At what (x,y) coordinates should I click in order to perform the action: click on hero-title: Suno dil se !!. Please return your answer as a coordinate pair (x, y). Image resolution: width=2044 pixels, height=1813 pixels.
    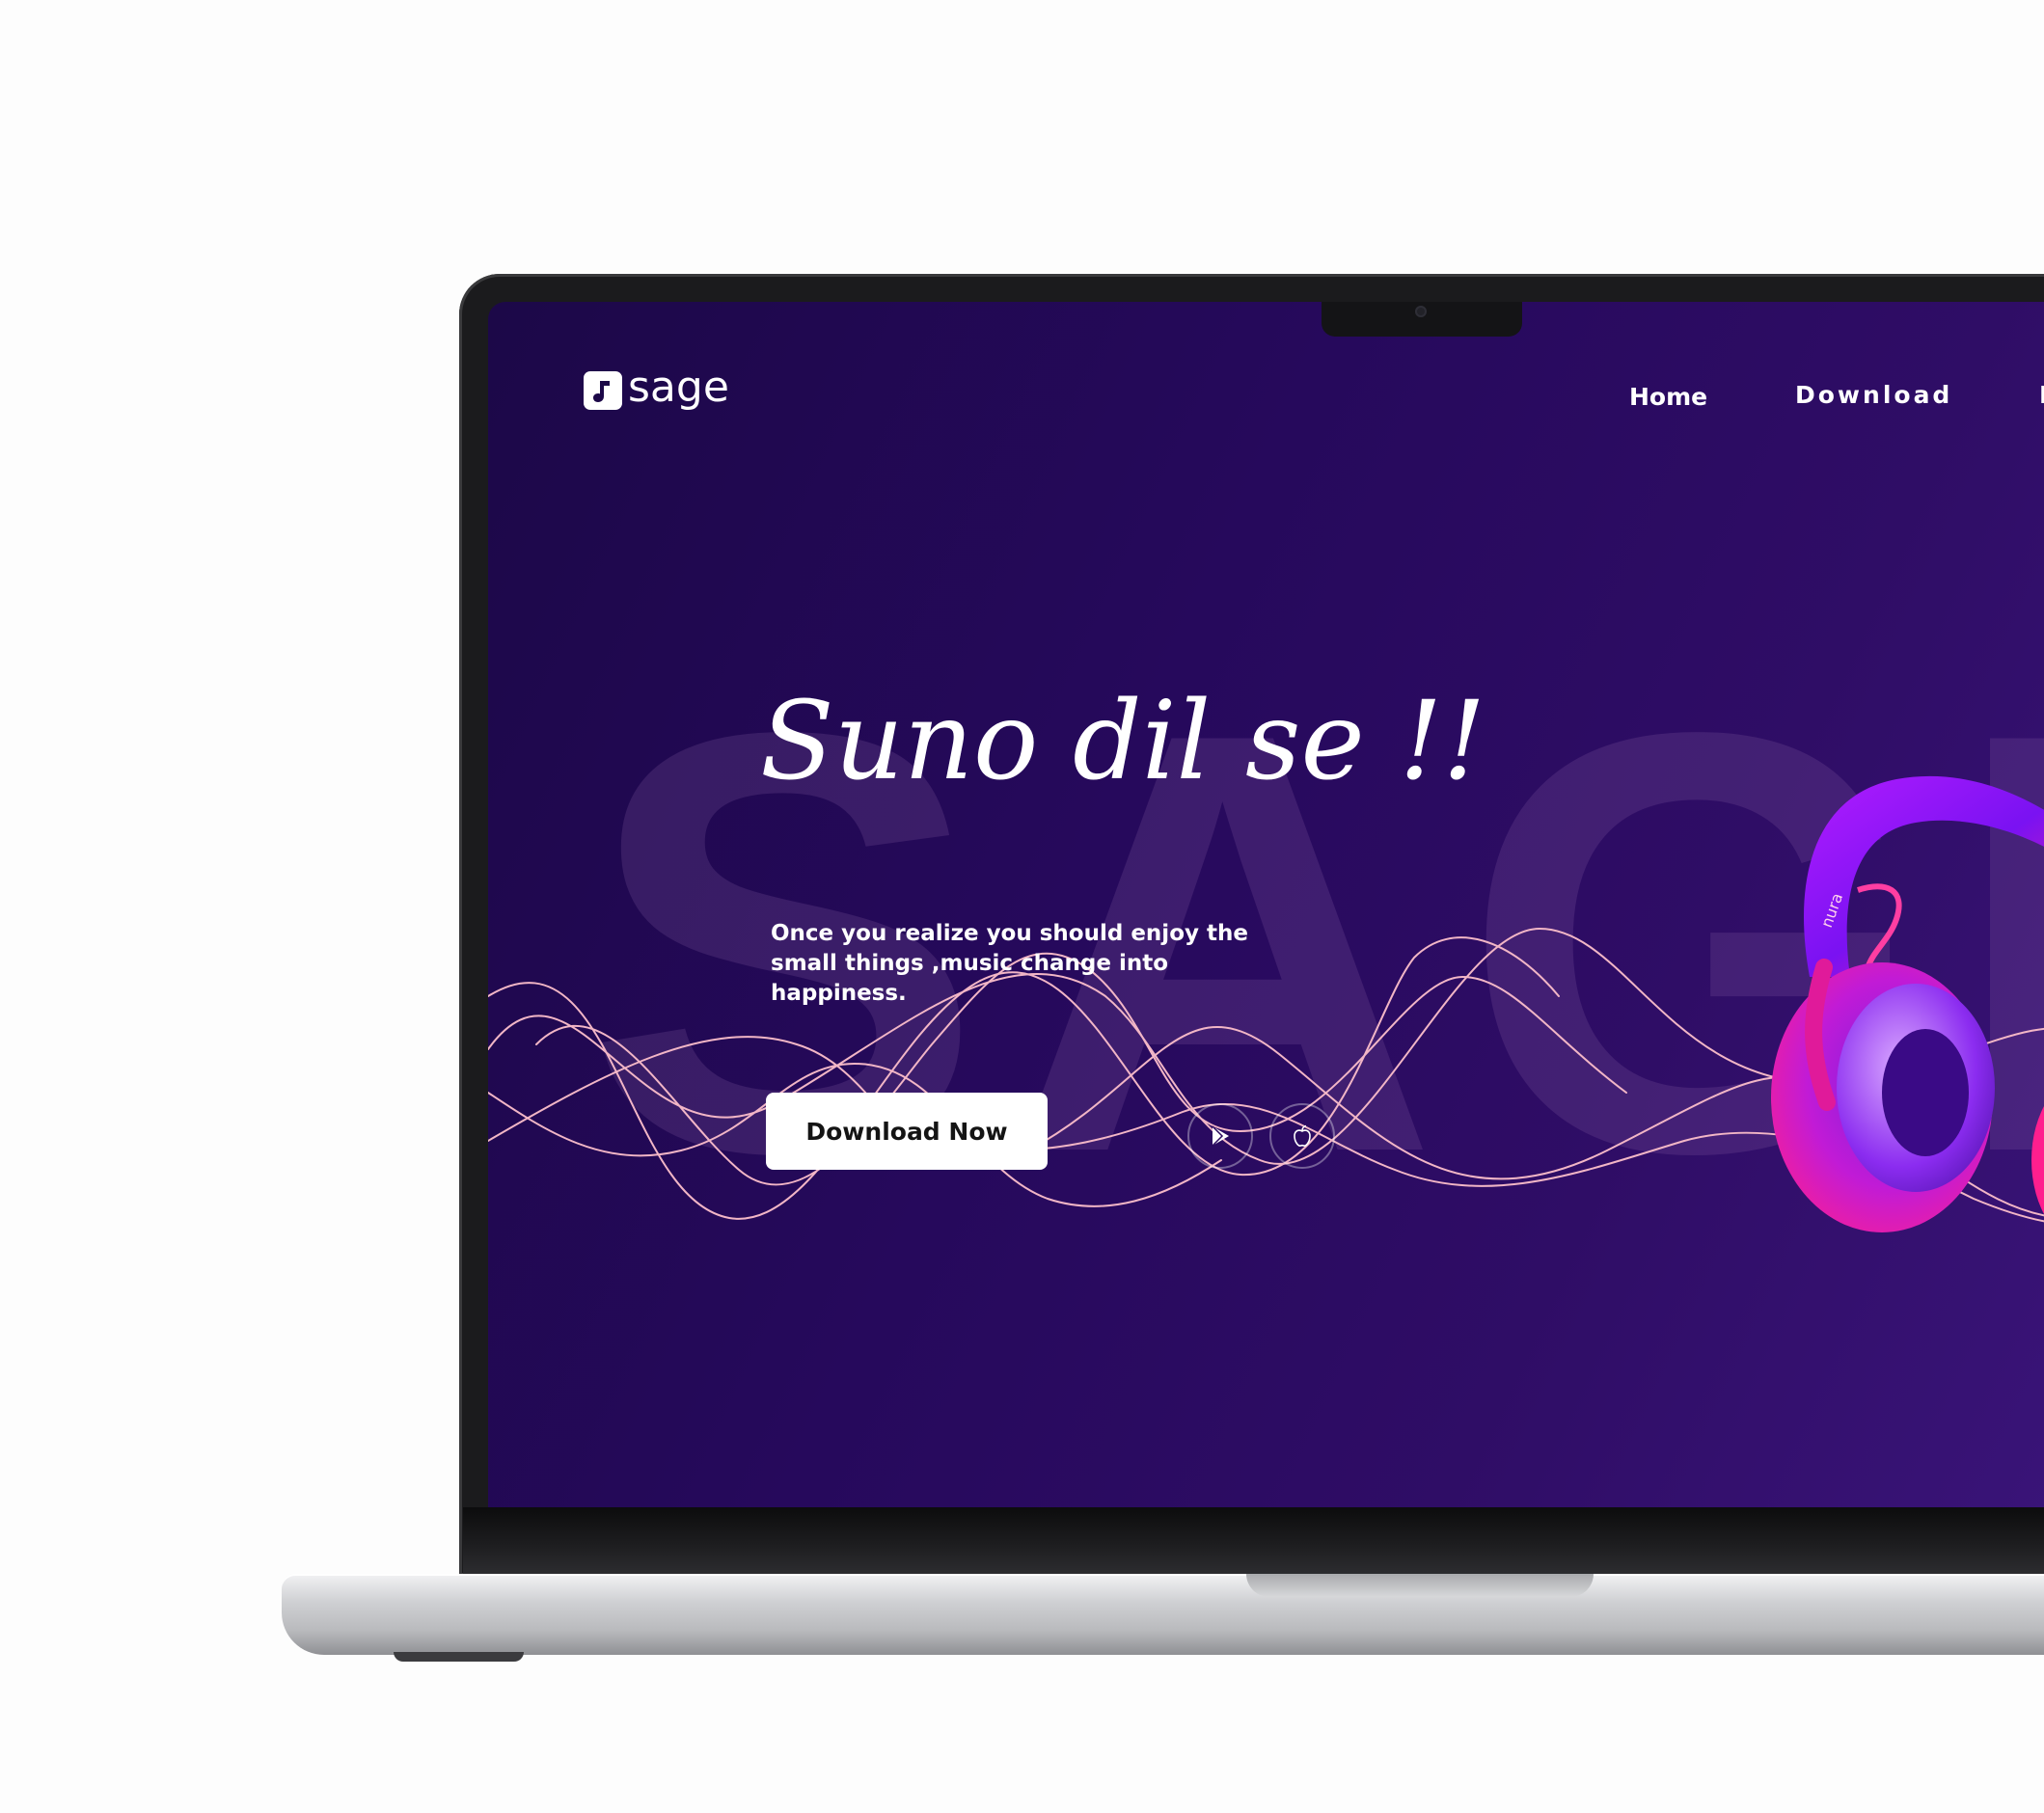
    Looking at the image, I should click on (1123, 741).